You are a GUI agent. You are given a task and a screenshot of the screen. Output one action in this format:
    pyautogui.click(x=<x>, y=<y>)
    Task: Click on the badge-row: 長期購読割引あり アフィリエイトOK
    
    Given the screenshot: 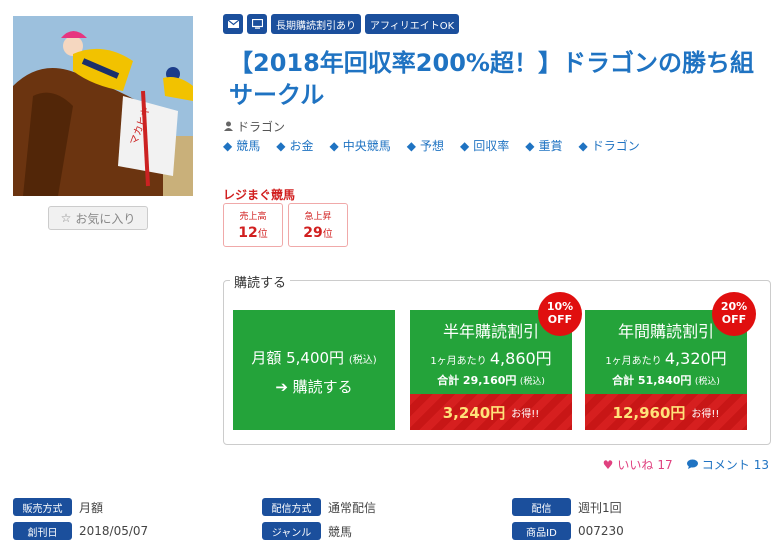 What is the action you would take?
    pyautogui.click(x=341, y=24)
    